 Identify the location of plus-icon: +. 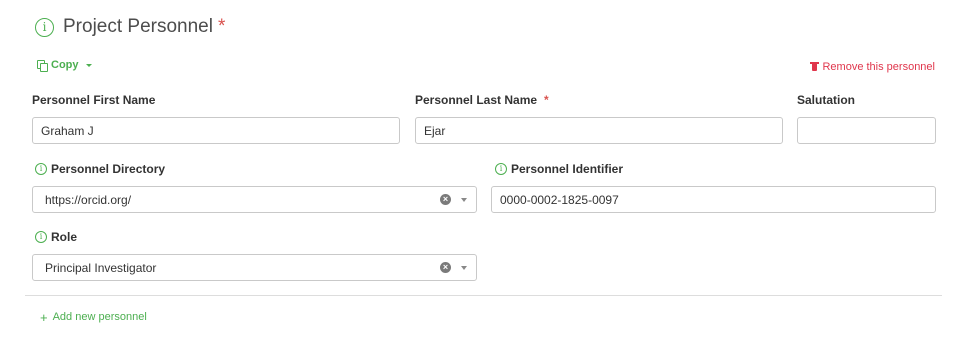
(44, 317).